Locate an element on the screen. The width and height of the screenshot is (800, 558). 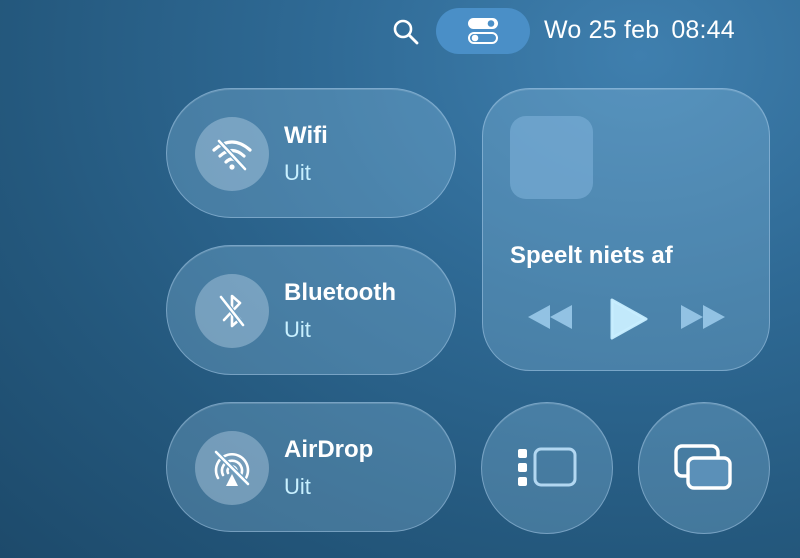
bluetooth-control: Bluetooth Uit is located at coordinates (311, 310).